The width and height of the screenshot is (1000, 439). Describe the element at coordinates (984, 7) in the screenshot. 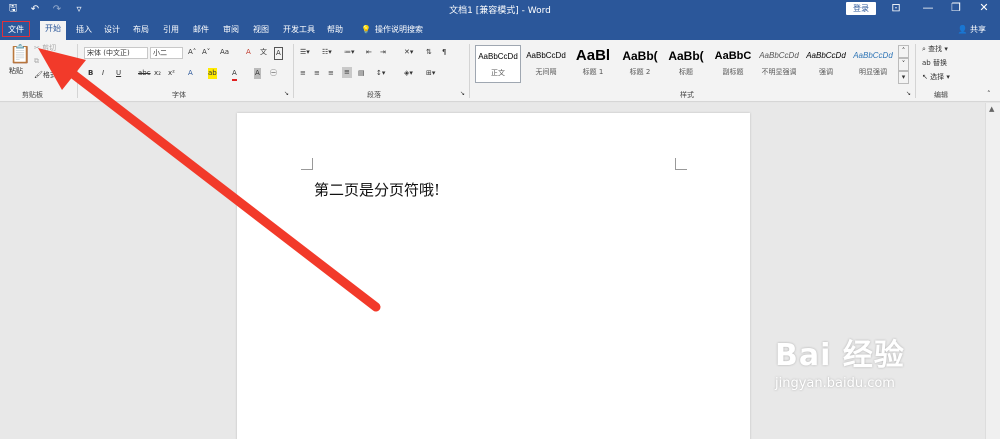

I see `close-icon: ✕` at that location.